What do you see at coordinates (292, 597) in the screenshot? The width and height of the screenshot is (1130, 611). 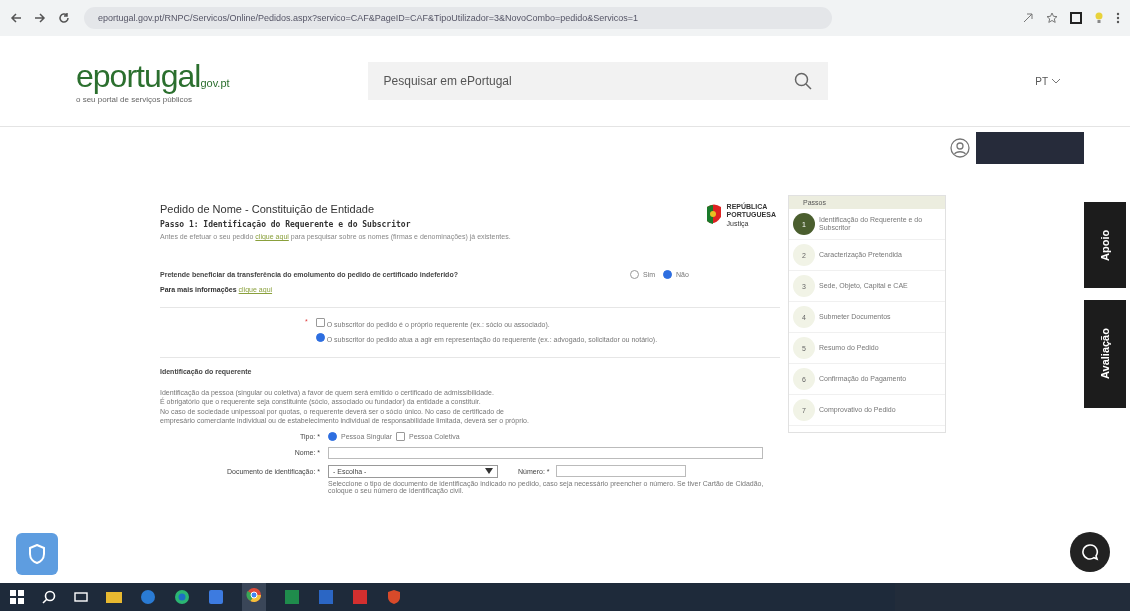 I see `spreadsheet-icon` at bounding box center [292, 597].